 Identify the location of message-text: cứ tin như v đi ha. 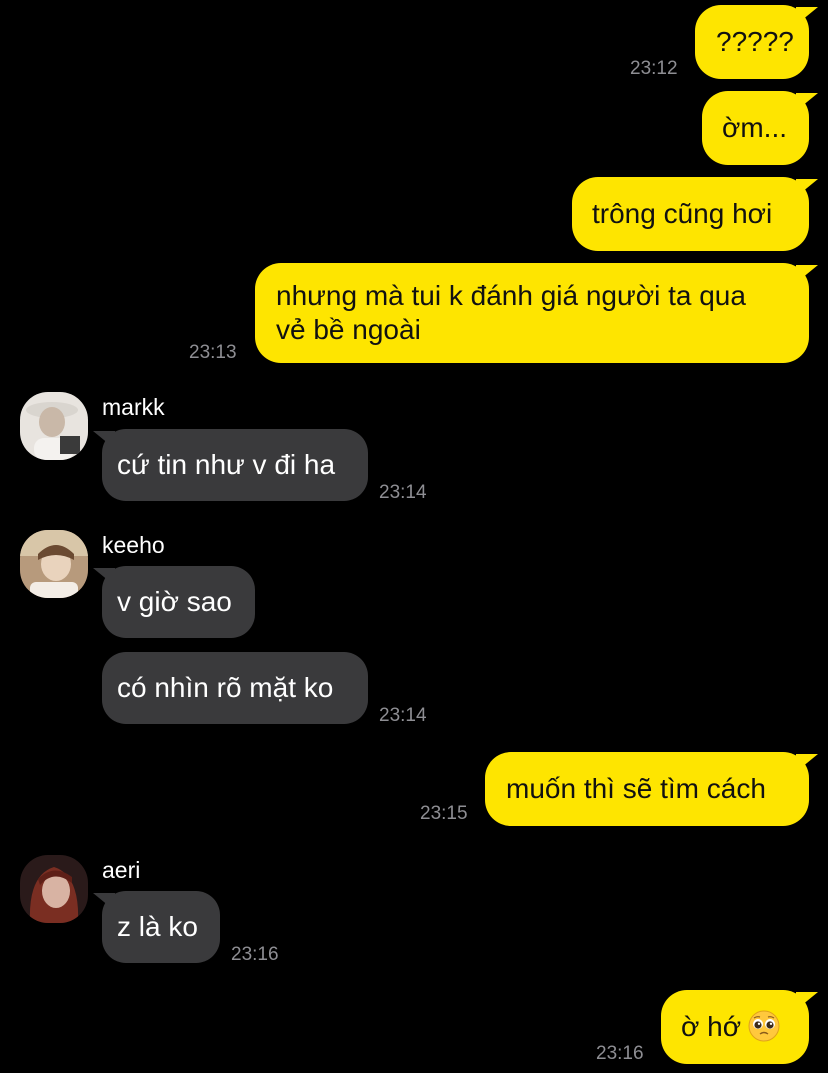
(226, 464).